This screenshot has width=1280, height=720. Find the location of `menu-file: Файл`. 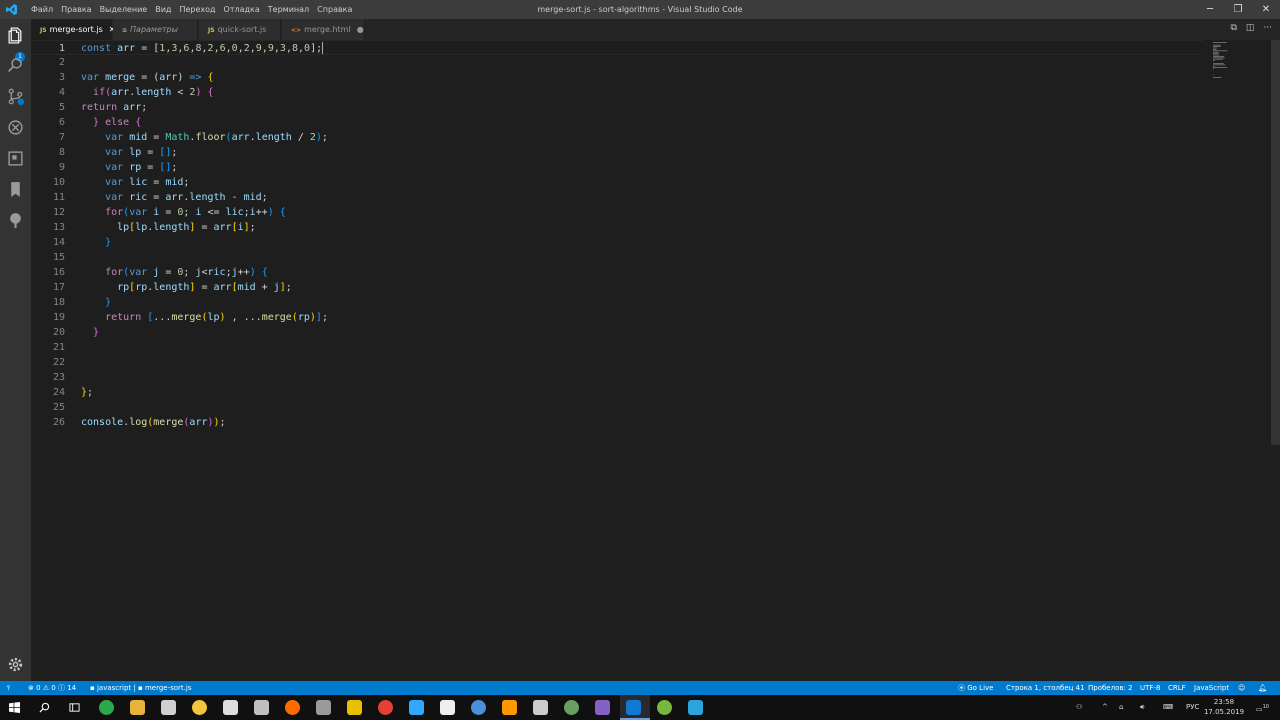

menu-file: Файл is located at coordinates (42, 9).